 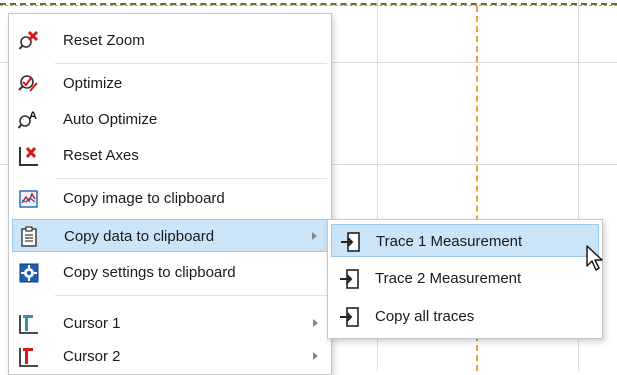 I want to click on submenu-item-copy-all-traces: Copy all traces, so click(x=465, y=316).